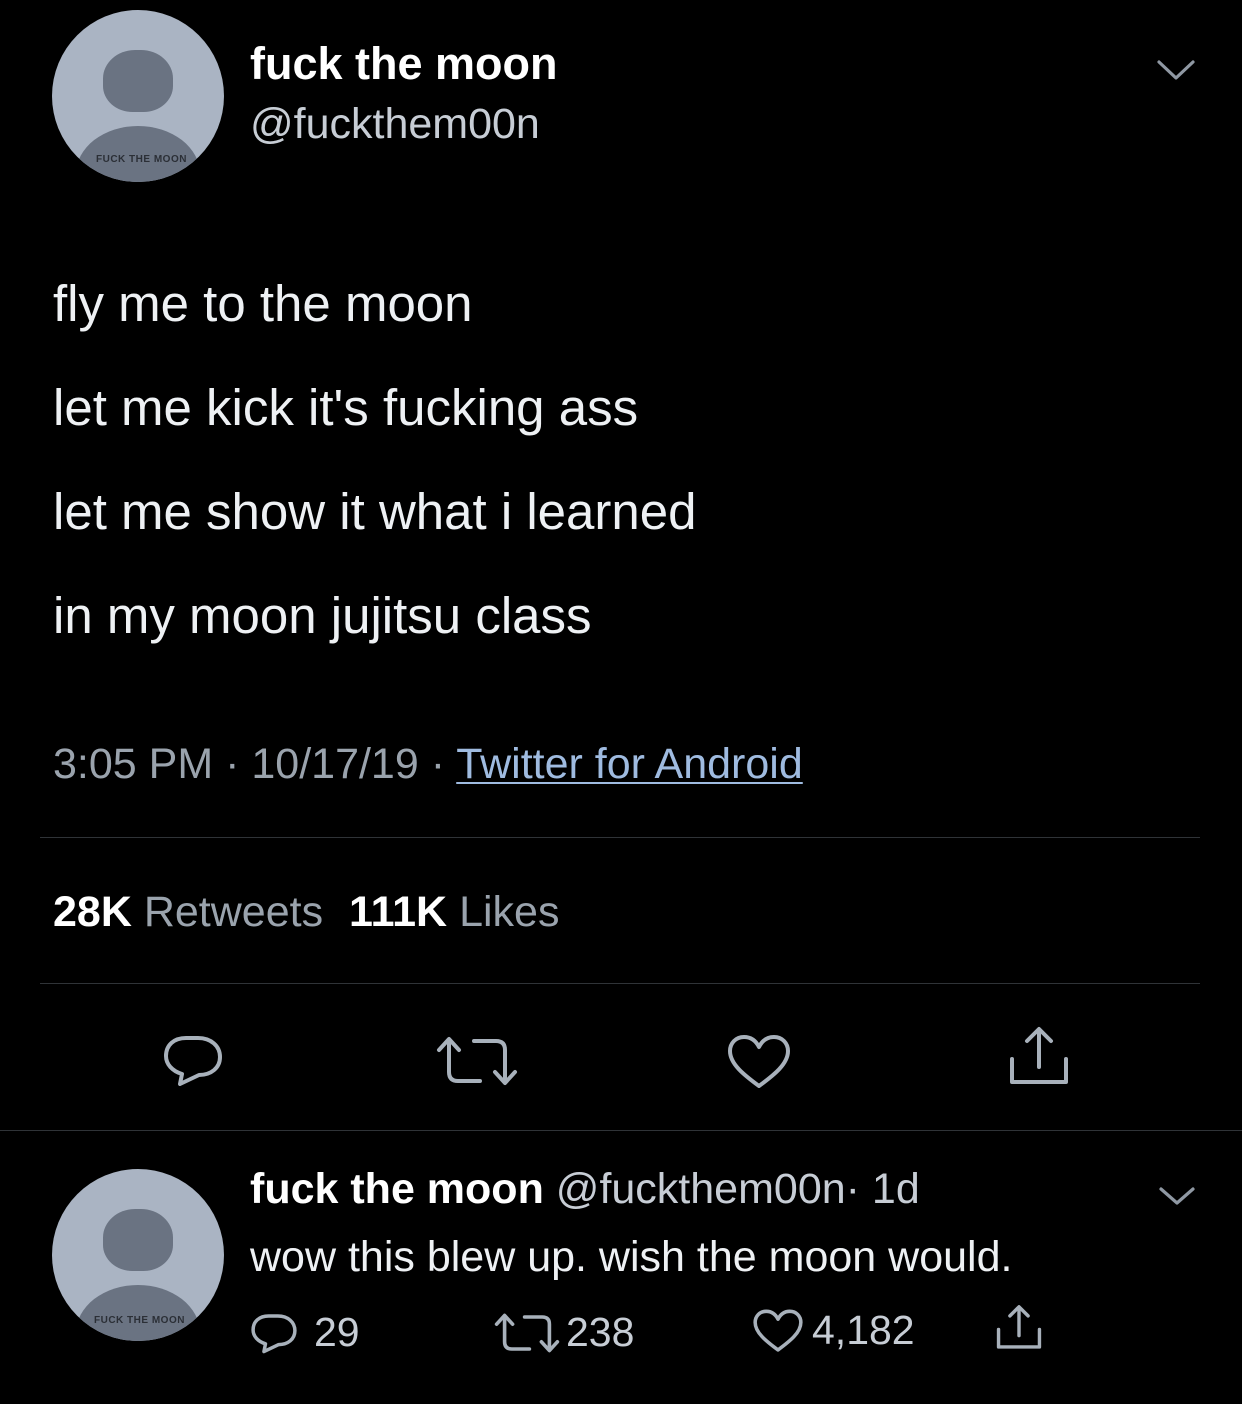  I want to click on reply-age: · 1d, so click(883, 1189).